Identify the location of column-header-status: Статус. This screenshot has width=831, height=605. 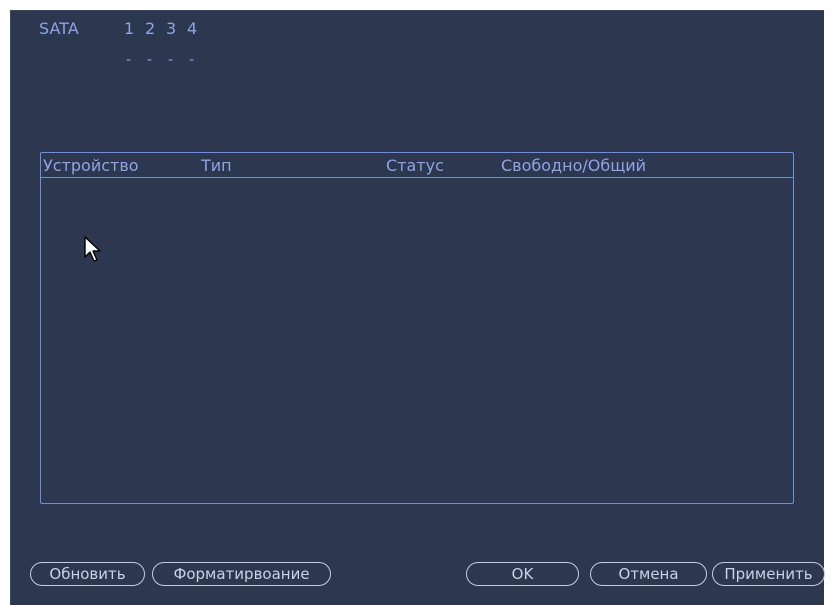
(415, 165).